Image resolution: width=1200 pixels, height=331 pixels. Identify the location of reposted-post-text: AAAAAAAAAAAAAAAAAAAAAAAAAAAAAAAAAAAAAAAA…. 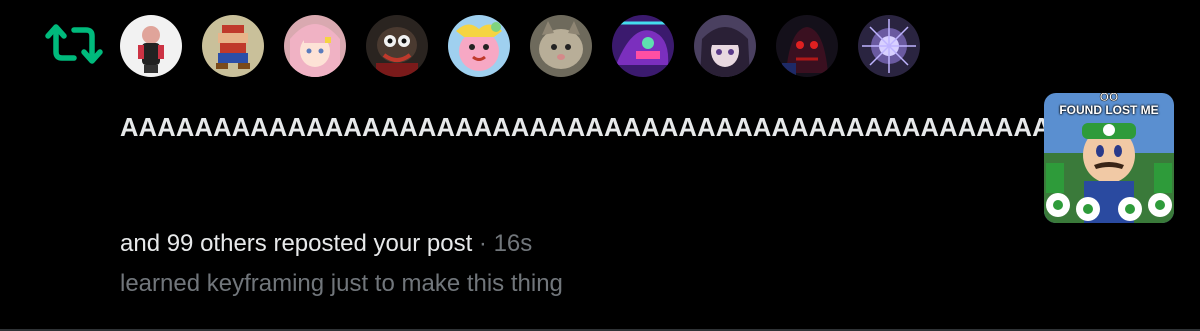
(594, 128).